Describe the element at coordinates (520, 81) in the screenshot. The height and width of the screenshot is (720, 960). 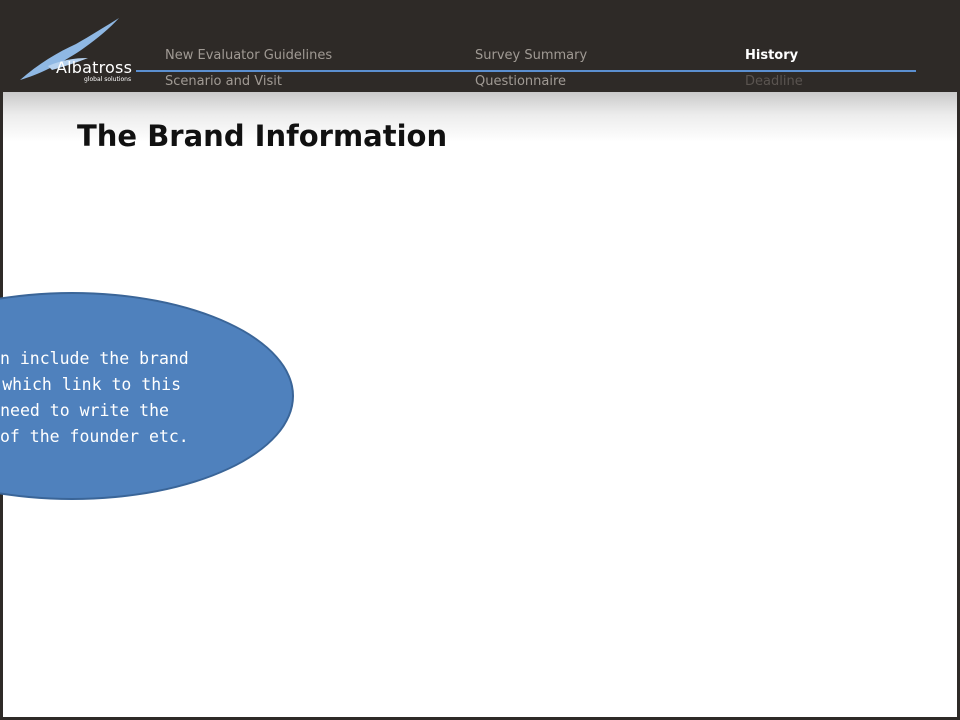
I see `nav-questionnaire: Questionnaire` at that location.